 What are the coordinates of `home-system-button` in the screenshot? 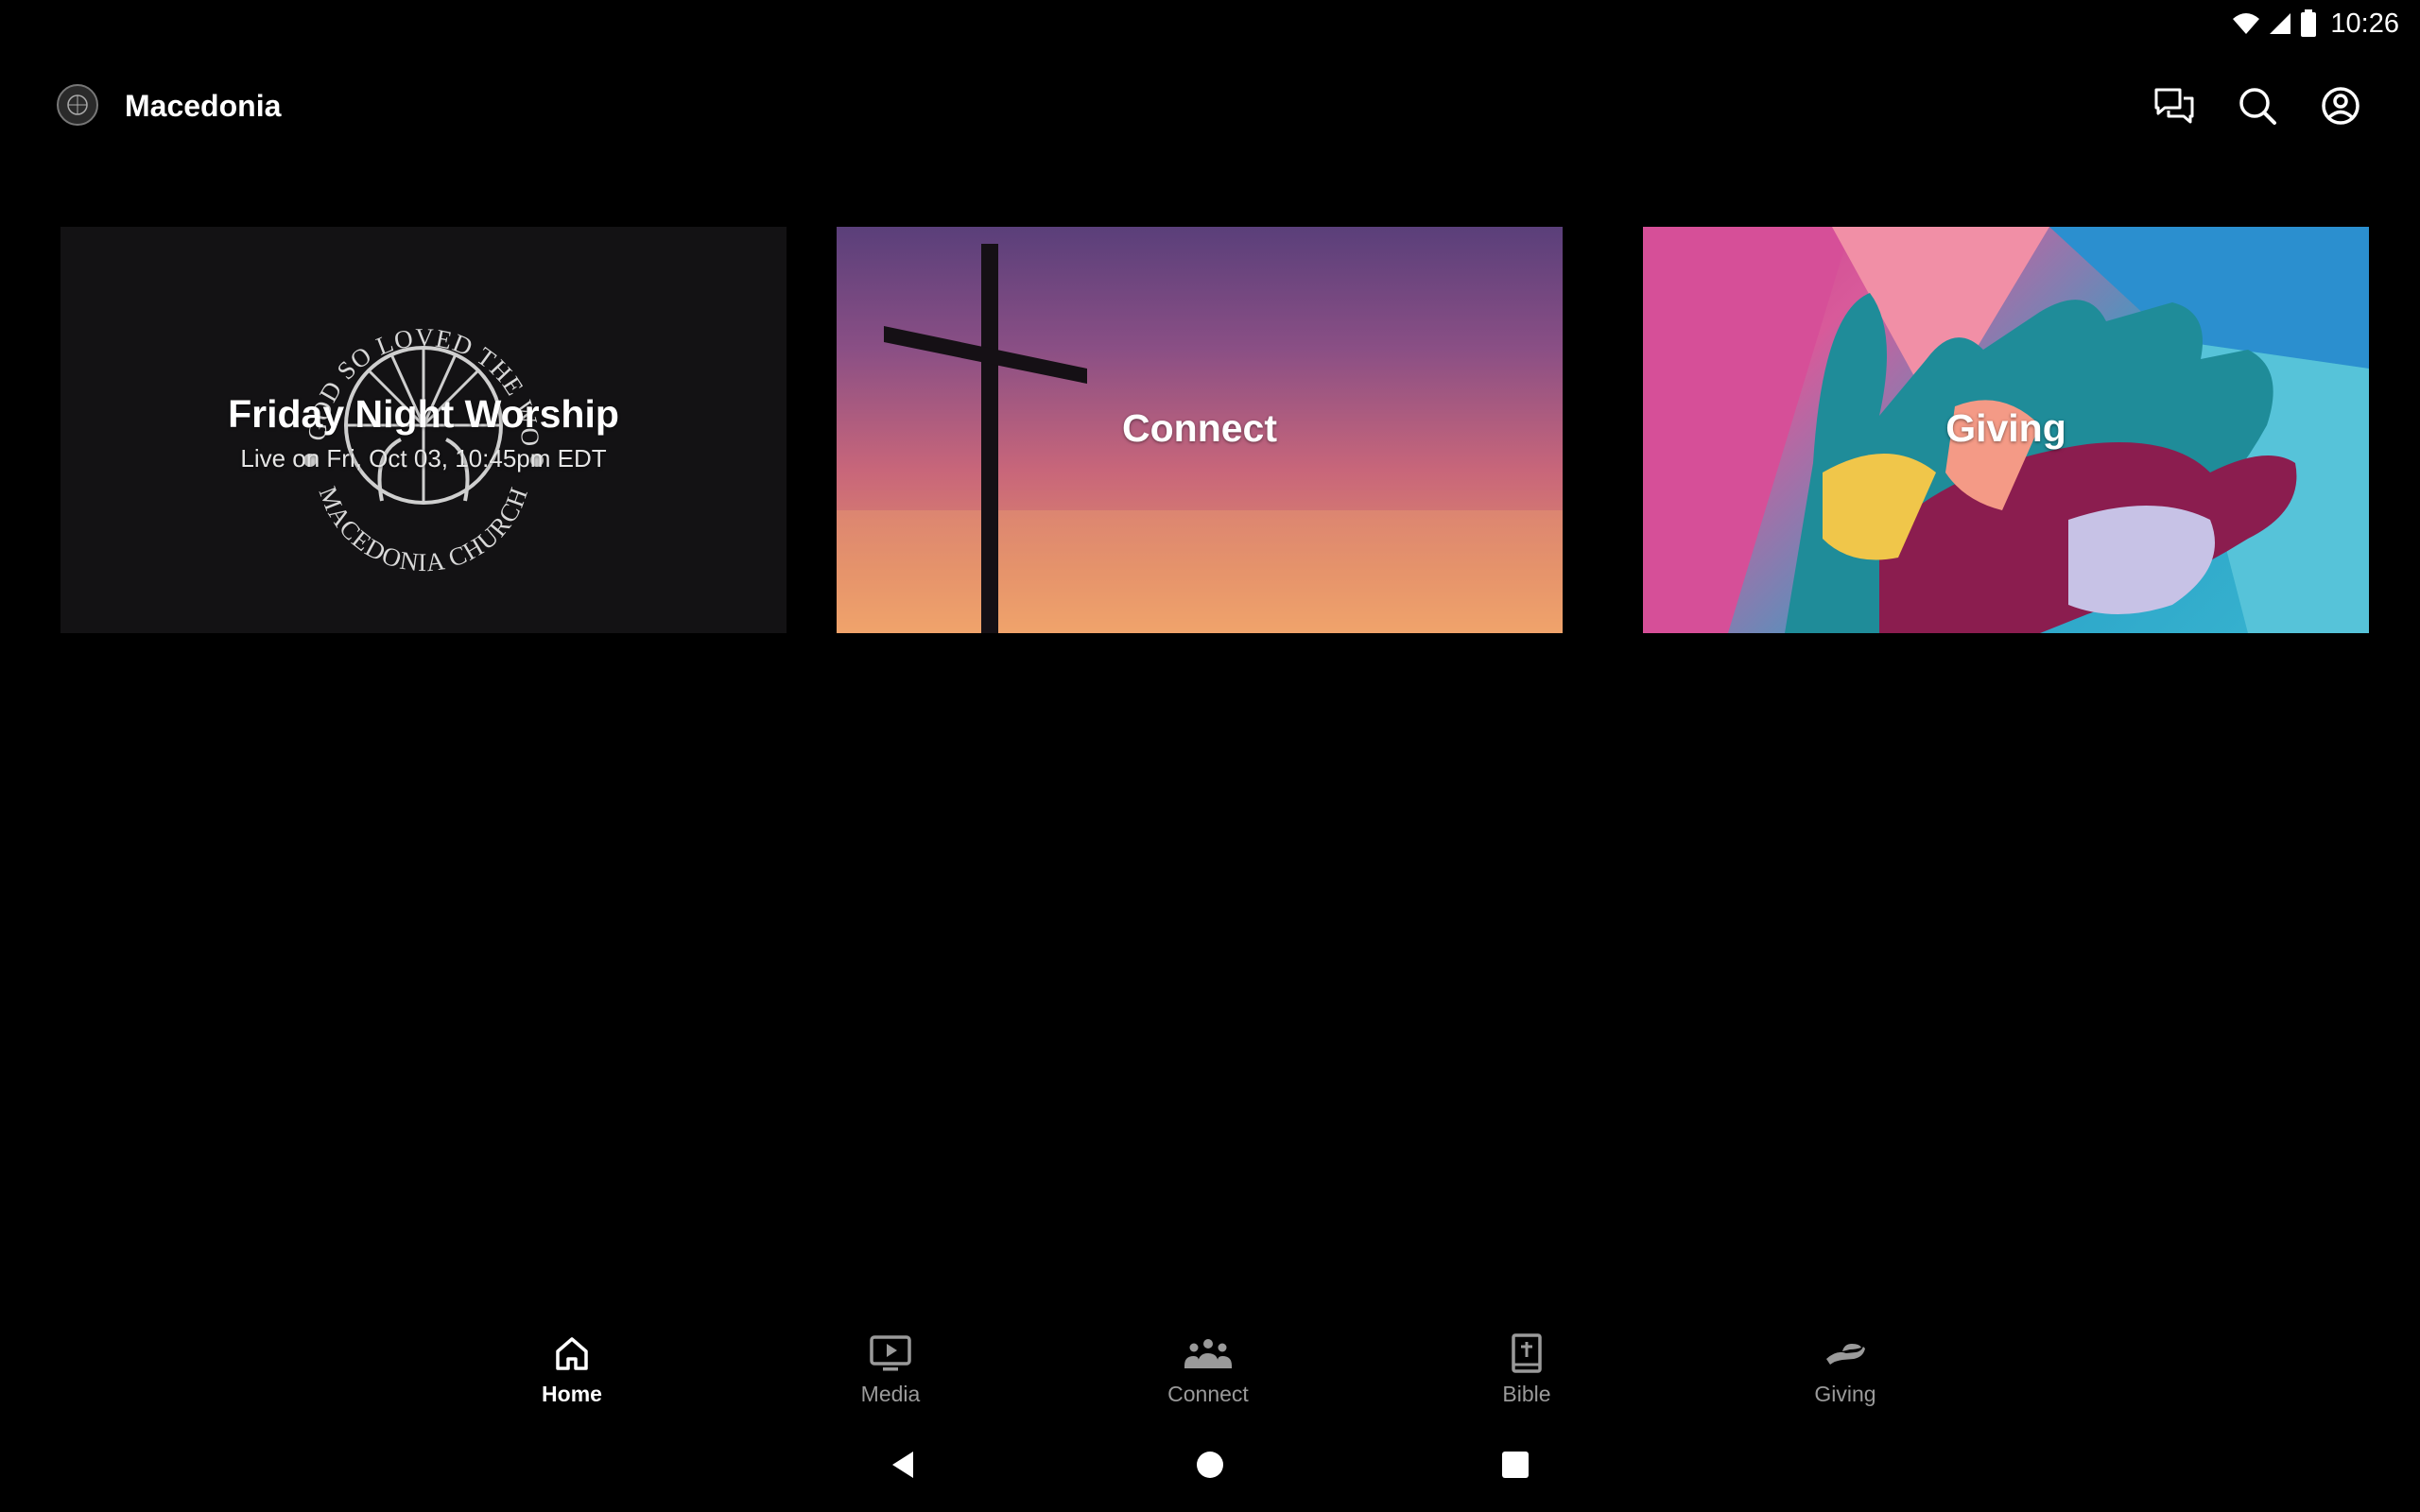 It's located at (1210, 1465).